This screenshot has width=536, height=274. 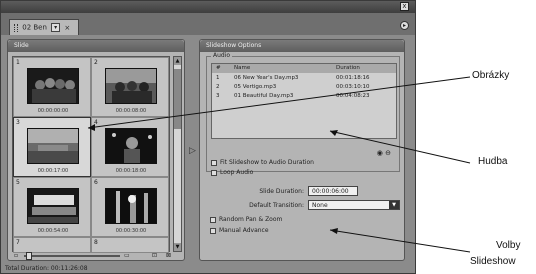 What do you see at coordinates (334, 231) in the screenshot?
I see `leader-options-arrow` at bounding box center [334, 231].